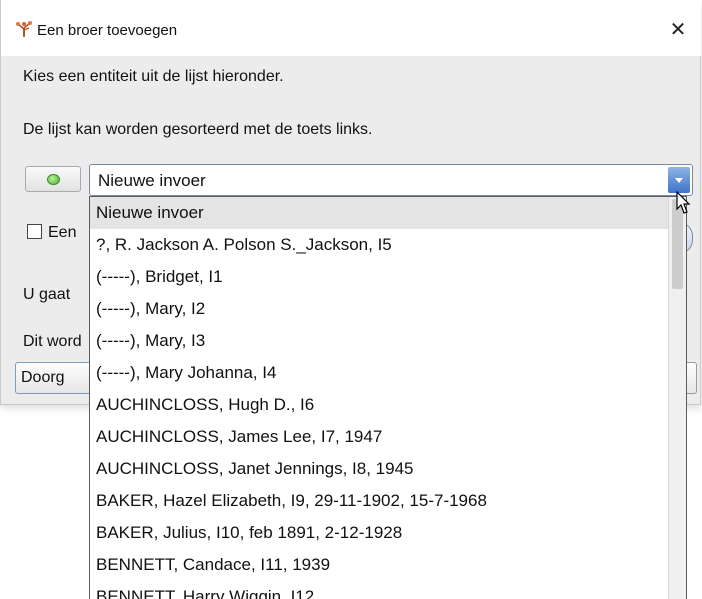 The width and height of the screenshot is (702, 599). Describe the element at coordinates (34, 231) in the screenshot. I see `checkbox` at that location.